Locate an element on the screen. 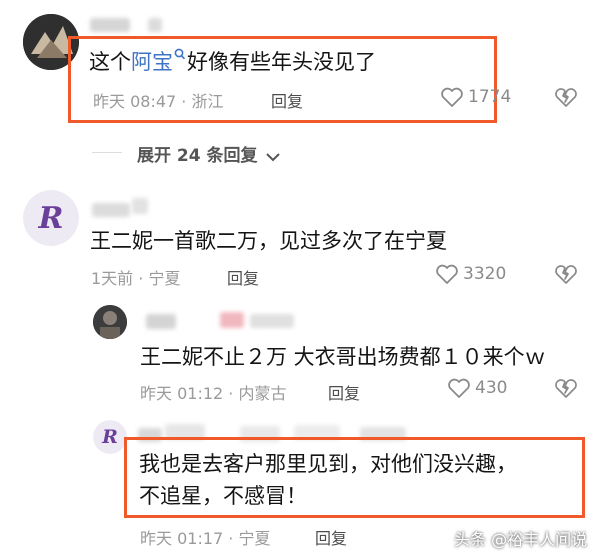 The width and height of the screenshot is (600, 555). like-count: 1774 is located at coordinates (490, 97).